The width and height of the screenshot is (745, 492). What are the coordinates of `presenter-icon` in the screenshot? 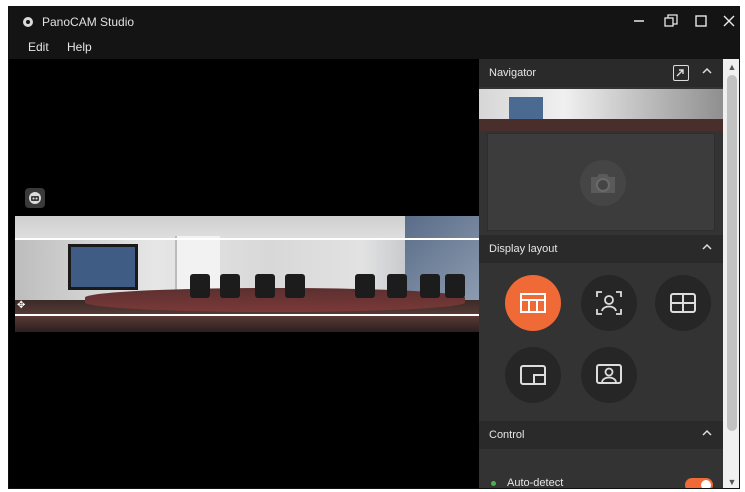 It's located at (609, 374).